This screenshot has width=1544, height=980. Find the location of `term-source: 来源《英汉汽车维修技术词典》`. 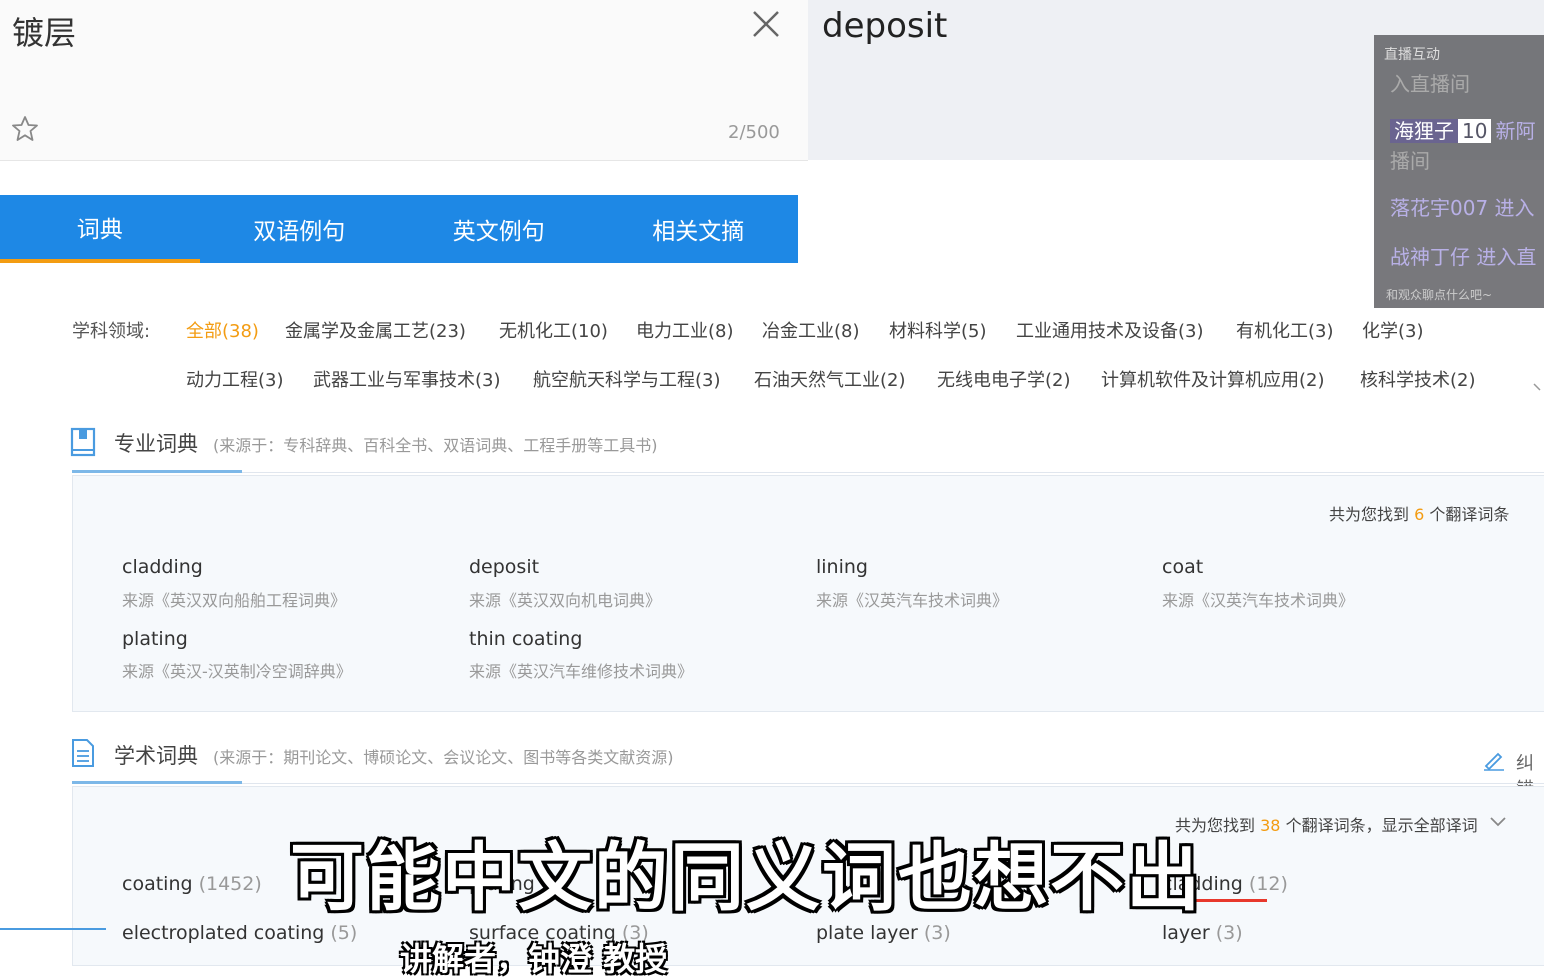

term-source: 来源《英汉汽车维修技术词典》 is located at coordinates (581, 671).